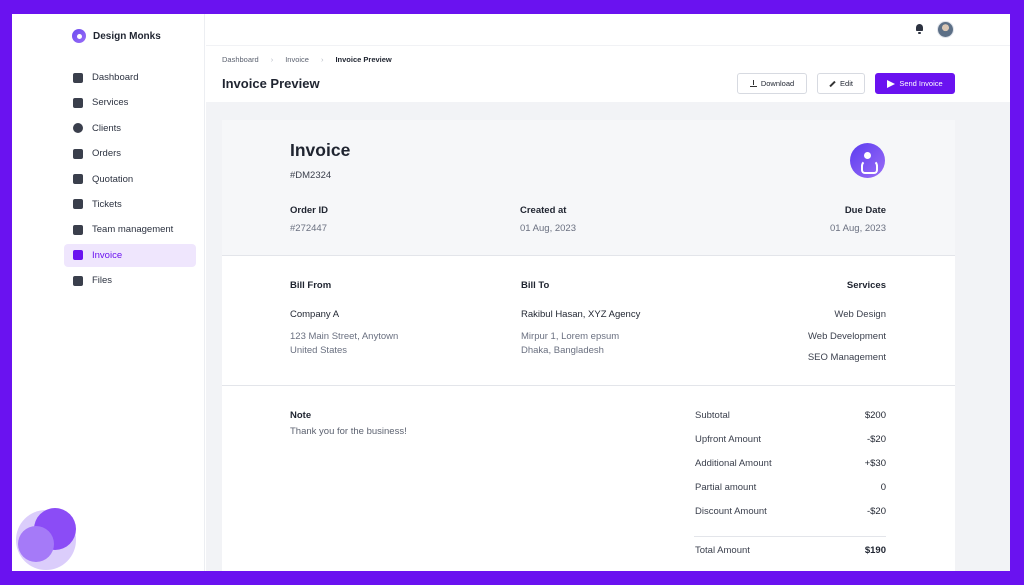 The height and width of the screenshot is (585, 1024). What do you see at coordinates (712, 415) in the screenshot?
I see `summary-label: Subtotal` at bounding box center [712, 415].